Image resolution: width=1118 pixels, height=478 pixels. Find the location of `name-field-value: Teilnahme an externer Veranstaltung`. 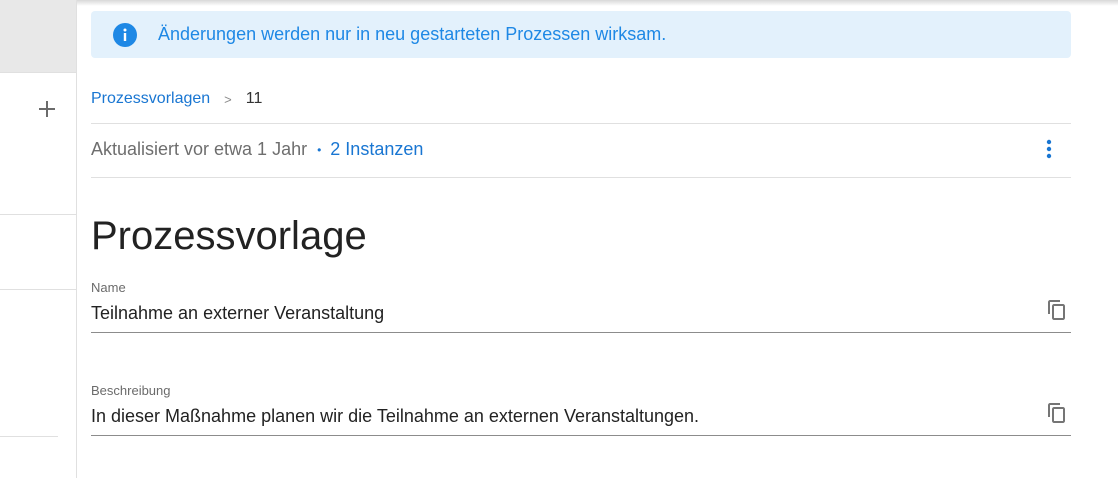

name-field-value: Teilnahme an externer Veranstaltung is located at coordinates (581, 317).